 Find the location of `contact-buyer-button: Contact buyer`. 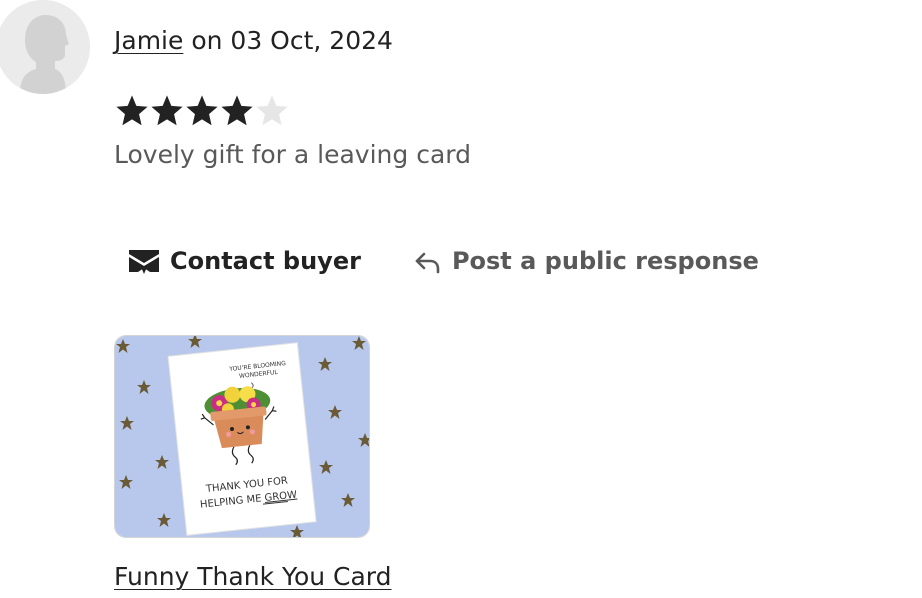

contact-buyer-button: Contact buyer is located at coordinates (244, 261).